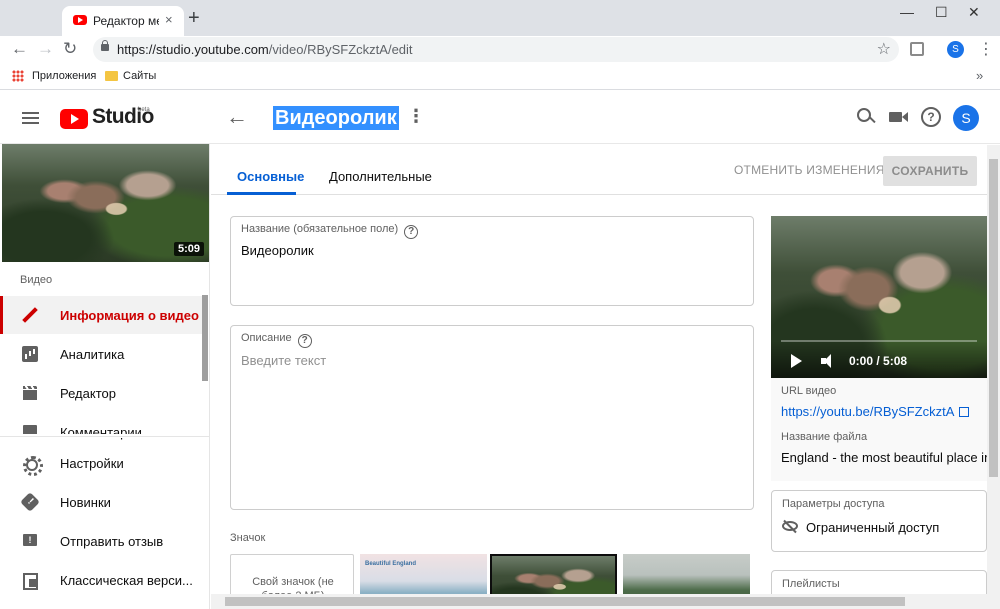  What do you see at coordinates (111, 76) in the screenshot?
I see `folder-icon` at bounding box center [111, 76].